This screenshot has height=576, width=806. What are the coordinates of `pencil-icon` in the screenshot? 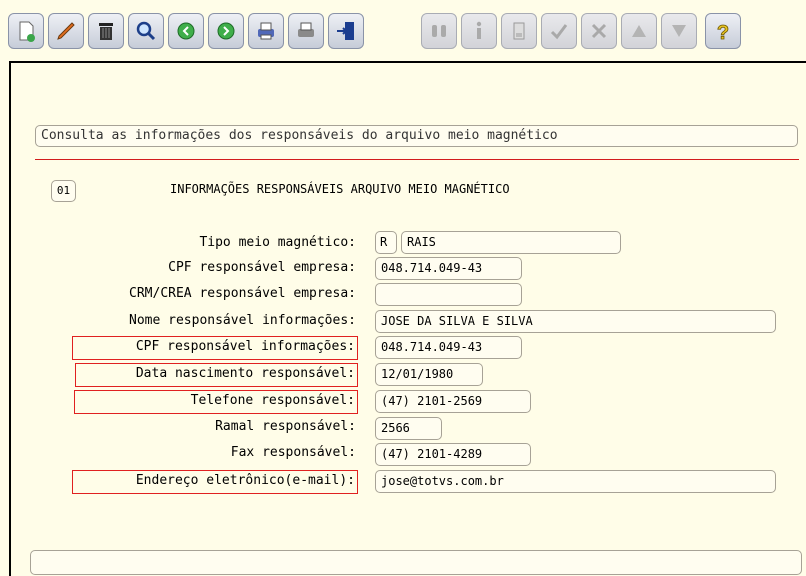 It's located at (66, 31).